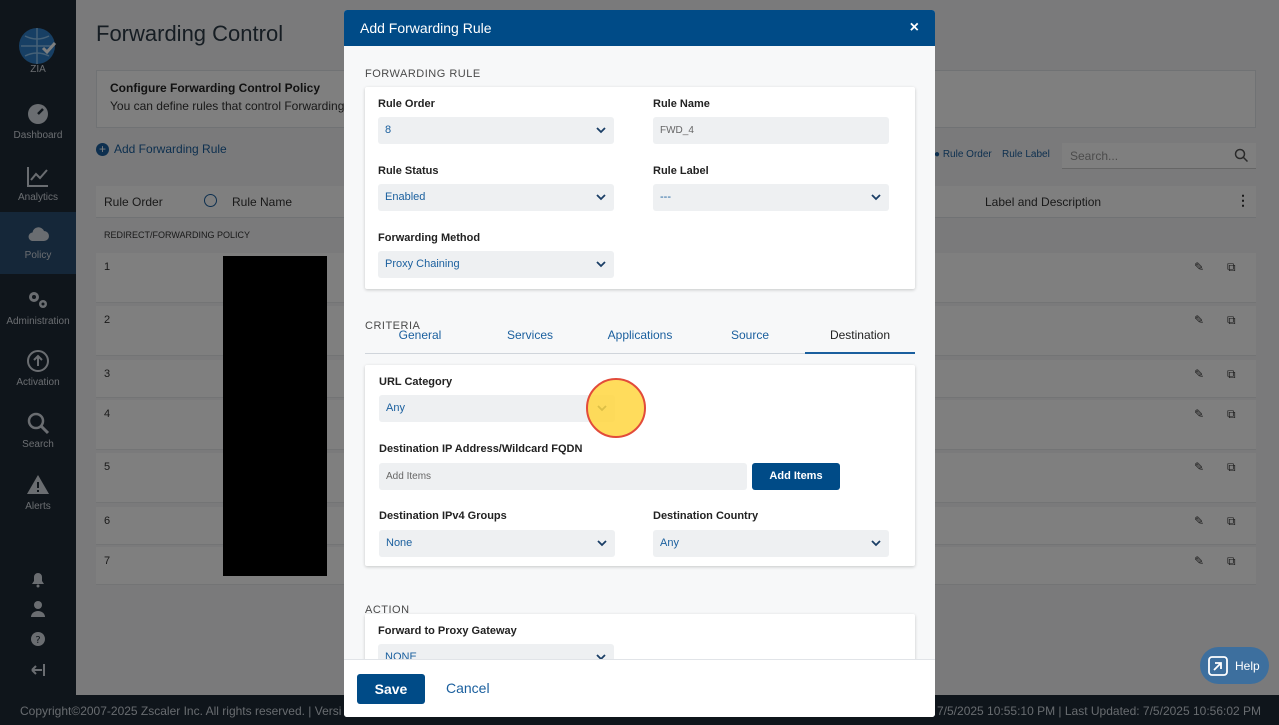 The width and height of the screenshot is (1279, 725). What do you see at coordinates (616, 408) in the screenshot?
I see `cursor-highlight` at bounding box center [616, 408].